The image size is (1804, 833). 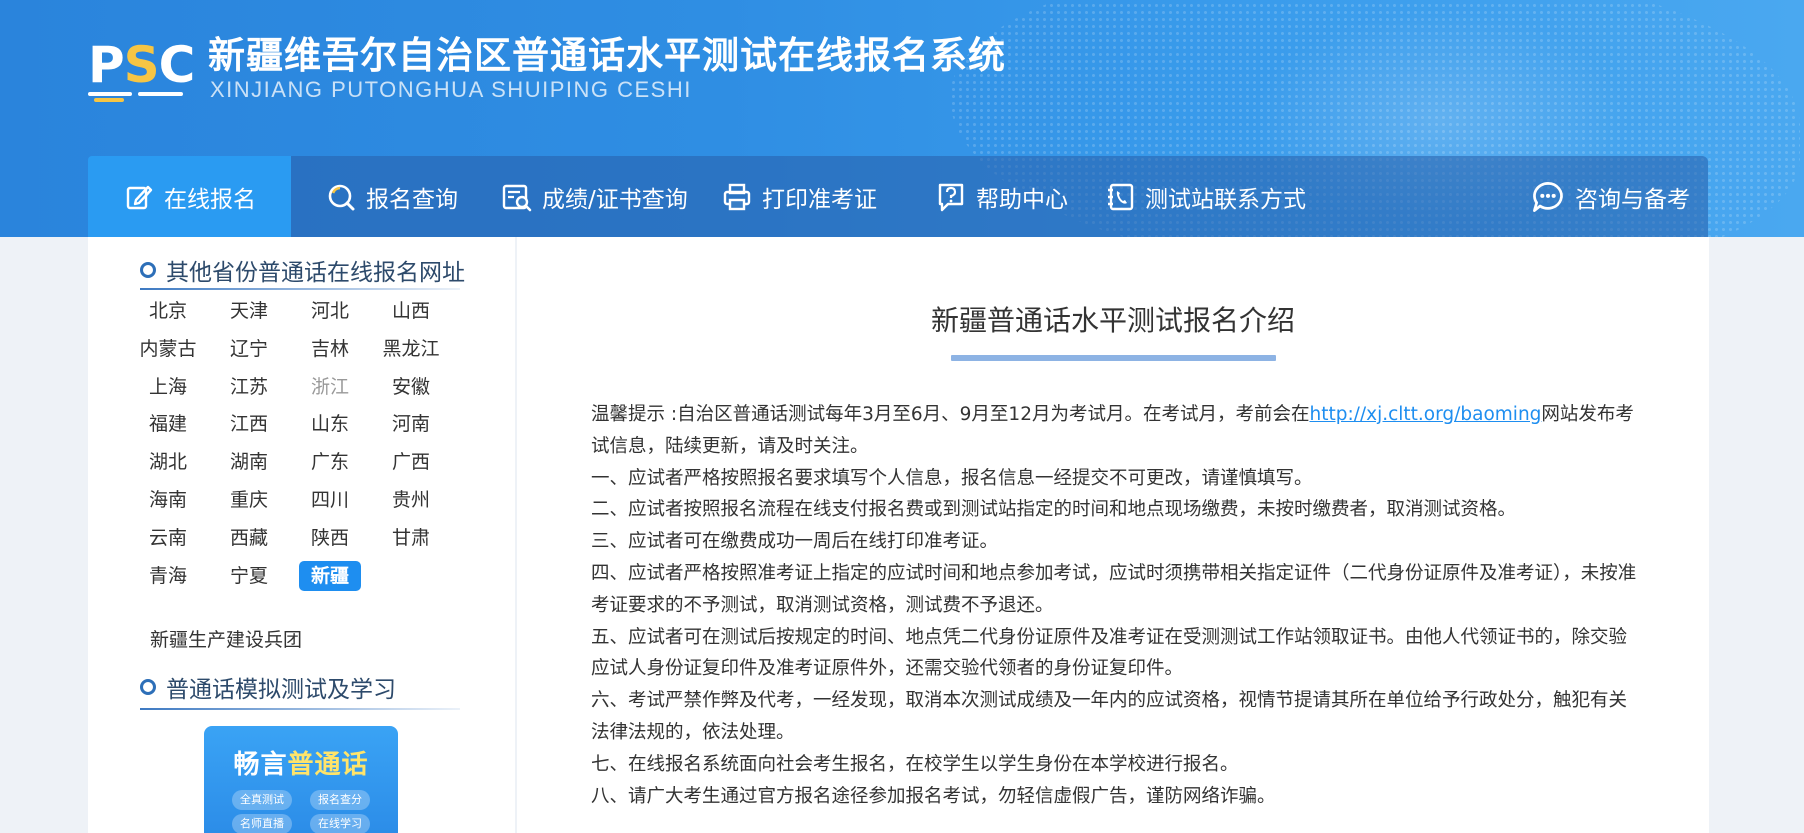 What do you see at coordinates (330, 462) in the screenshot?
I see `province-link: 广东` at bounding box center [330, 462].